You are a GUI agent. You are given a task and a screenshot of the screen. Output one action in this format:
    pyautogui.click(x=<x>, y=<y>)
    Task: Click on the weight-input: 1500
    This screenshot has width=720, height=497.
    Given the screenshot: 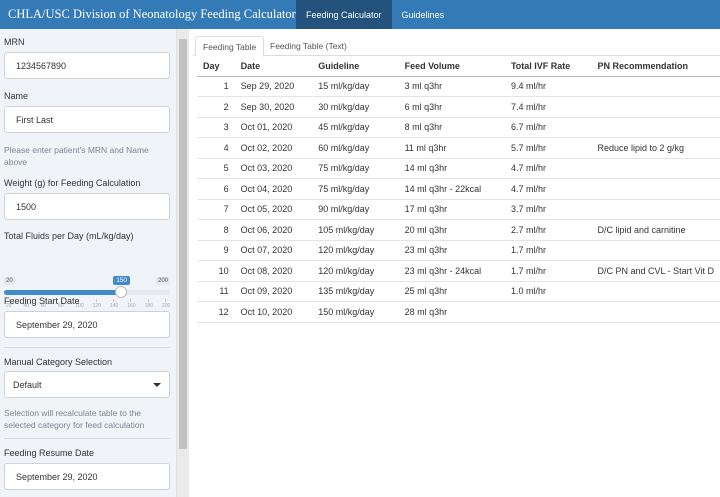 What is the action you would take?
    pyautogui.click(x=87, y=206)
    